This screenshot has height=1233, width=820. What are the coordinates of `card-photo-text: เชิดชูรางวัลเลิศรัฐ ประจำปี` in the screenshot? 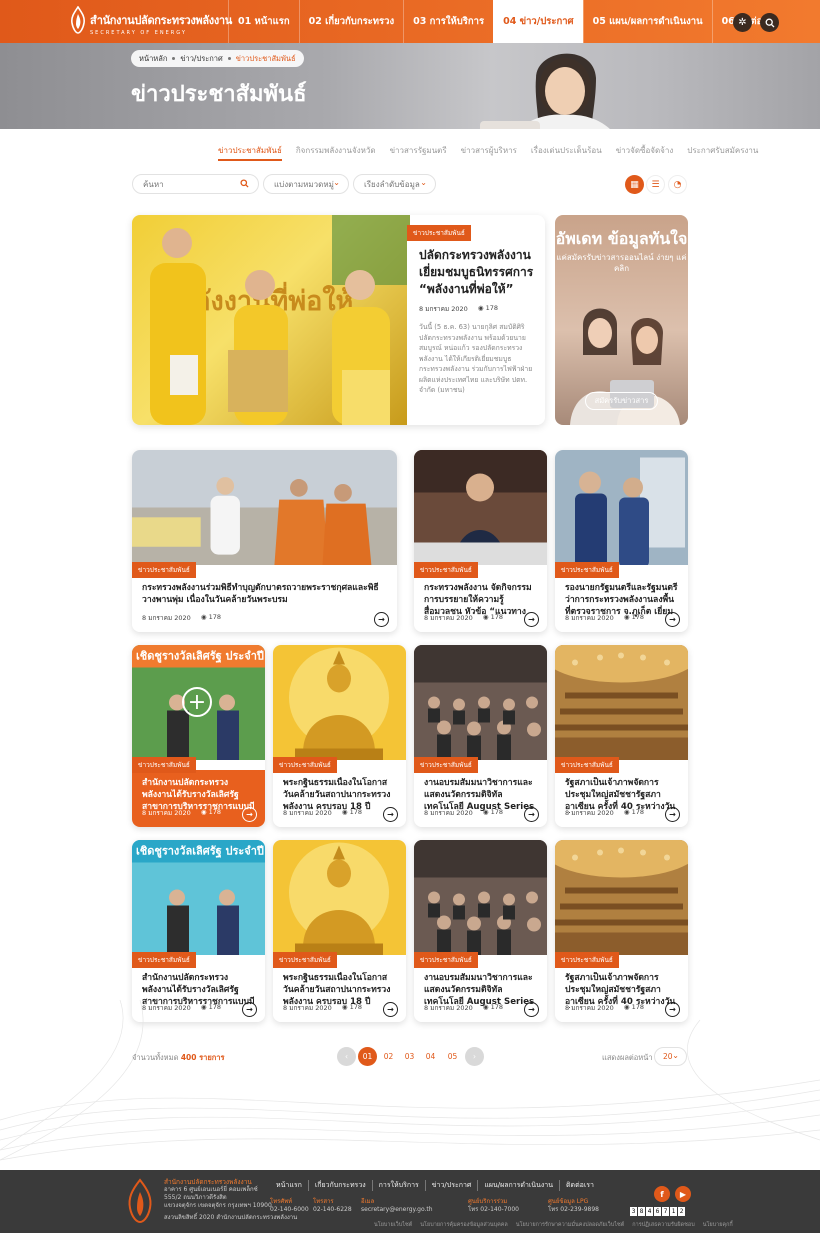 It's located at (200, 657).